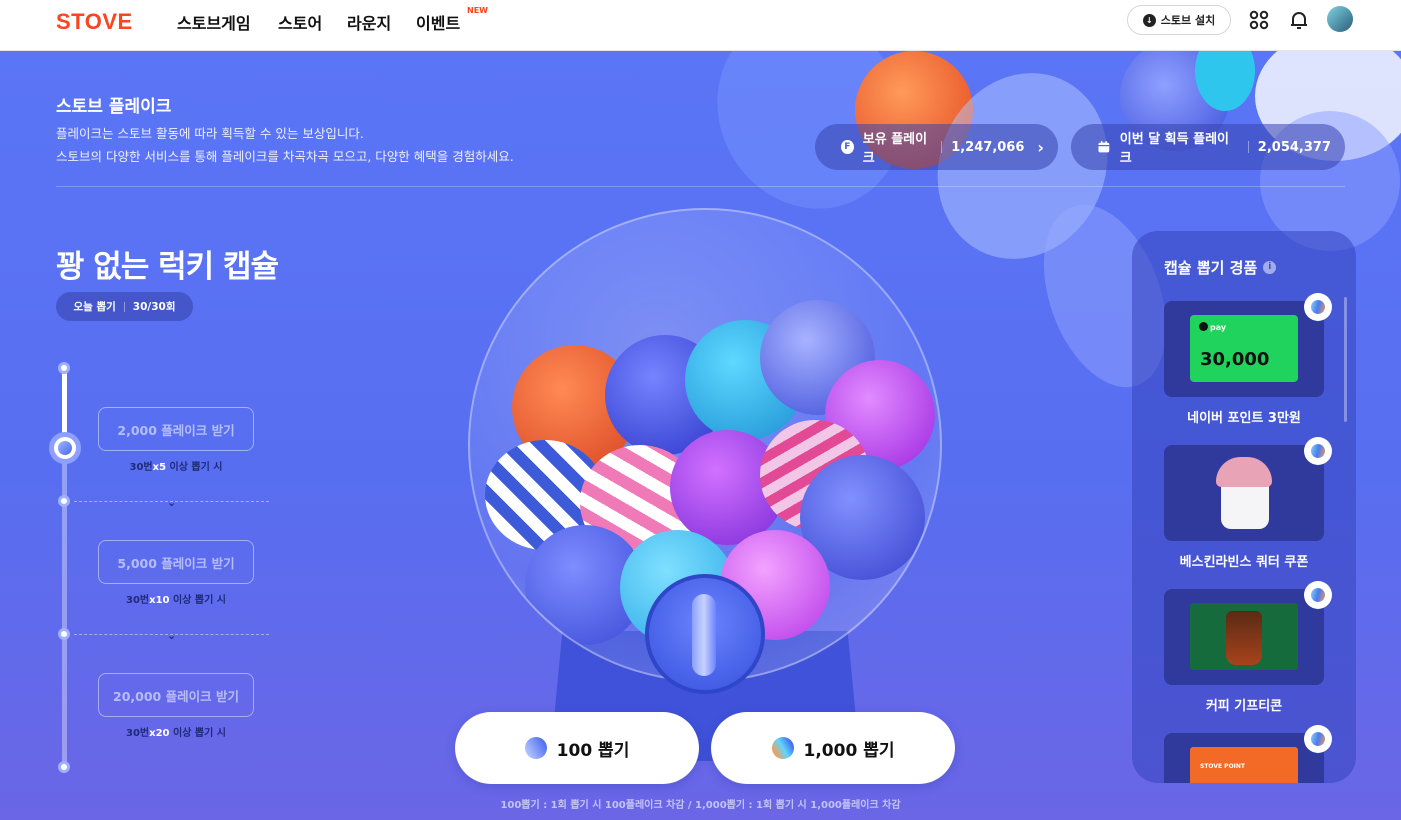 Image resolution: width=1401 pixels, height=820 pixels. I want to click on machine-knob-handle, so click(704, 635).